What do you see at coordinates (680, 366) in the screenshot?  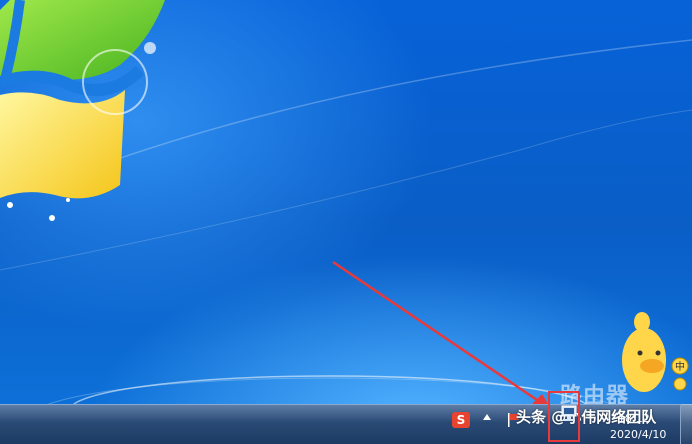 I see `ime-mode-label: 中` at bounding box center [680, 366].